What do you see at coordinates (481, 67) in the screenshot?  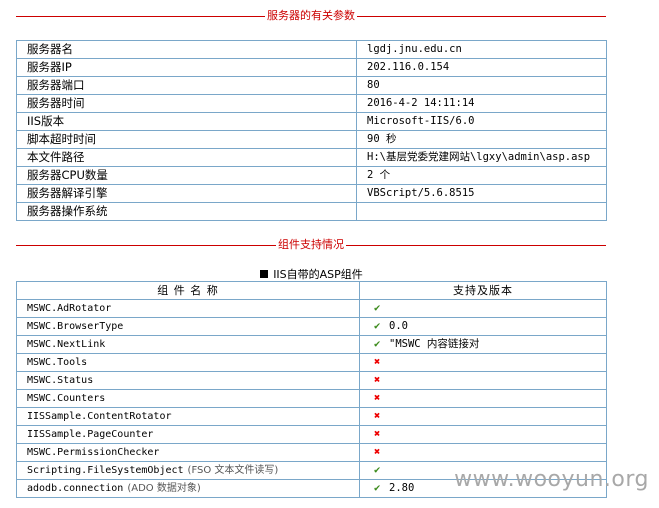 I see `server-info-value: 202.116.0.154` at bounding box center [481, 67].